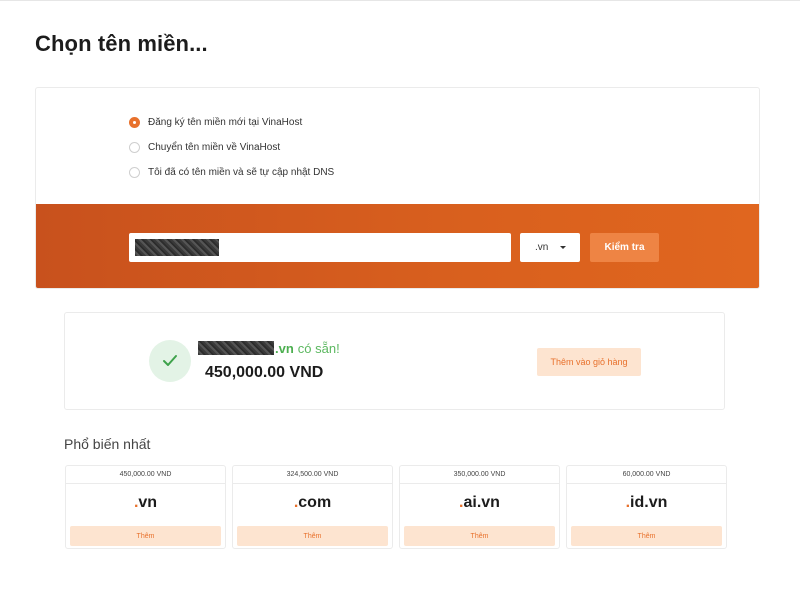 Image resolution: width=800 pixels, height=600 pixels. Describe the element at coordinates (320, 247) in the screenshot. I see `domain-search-input` at that location.